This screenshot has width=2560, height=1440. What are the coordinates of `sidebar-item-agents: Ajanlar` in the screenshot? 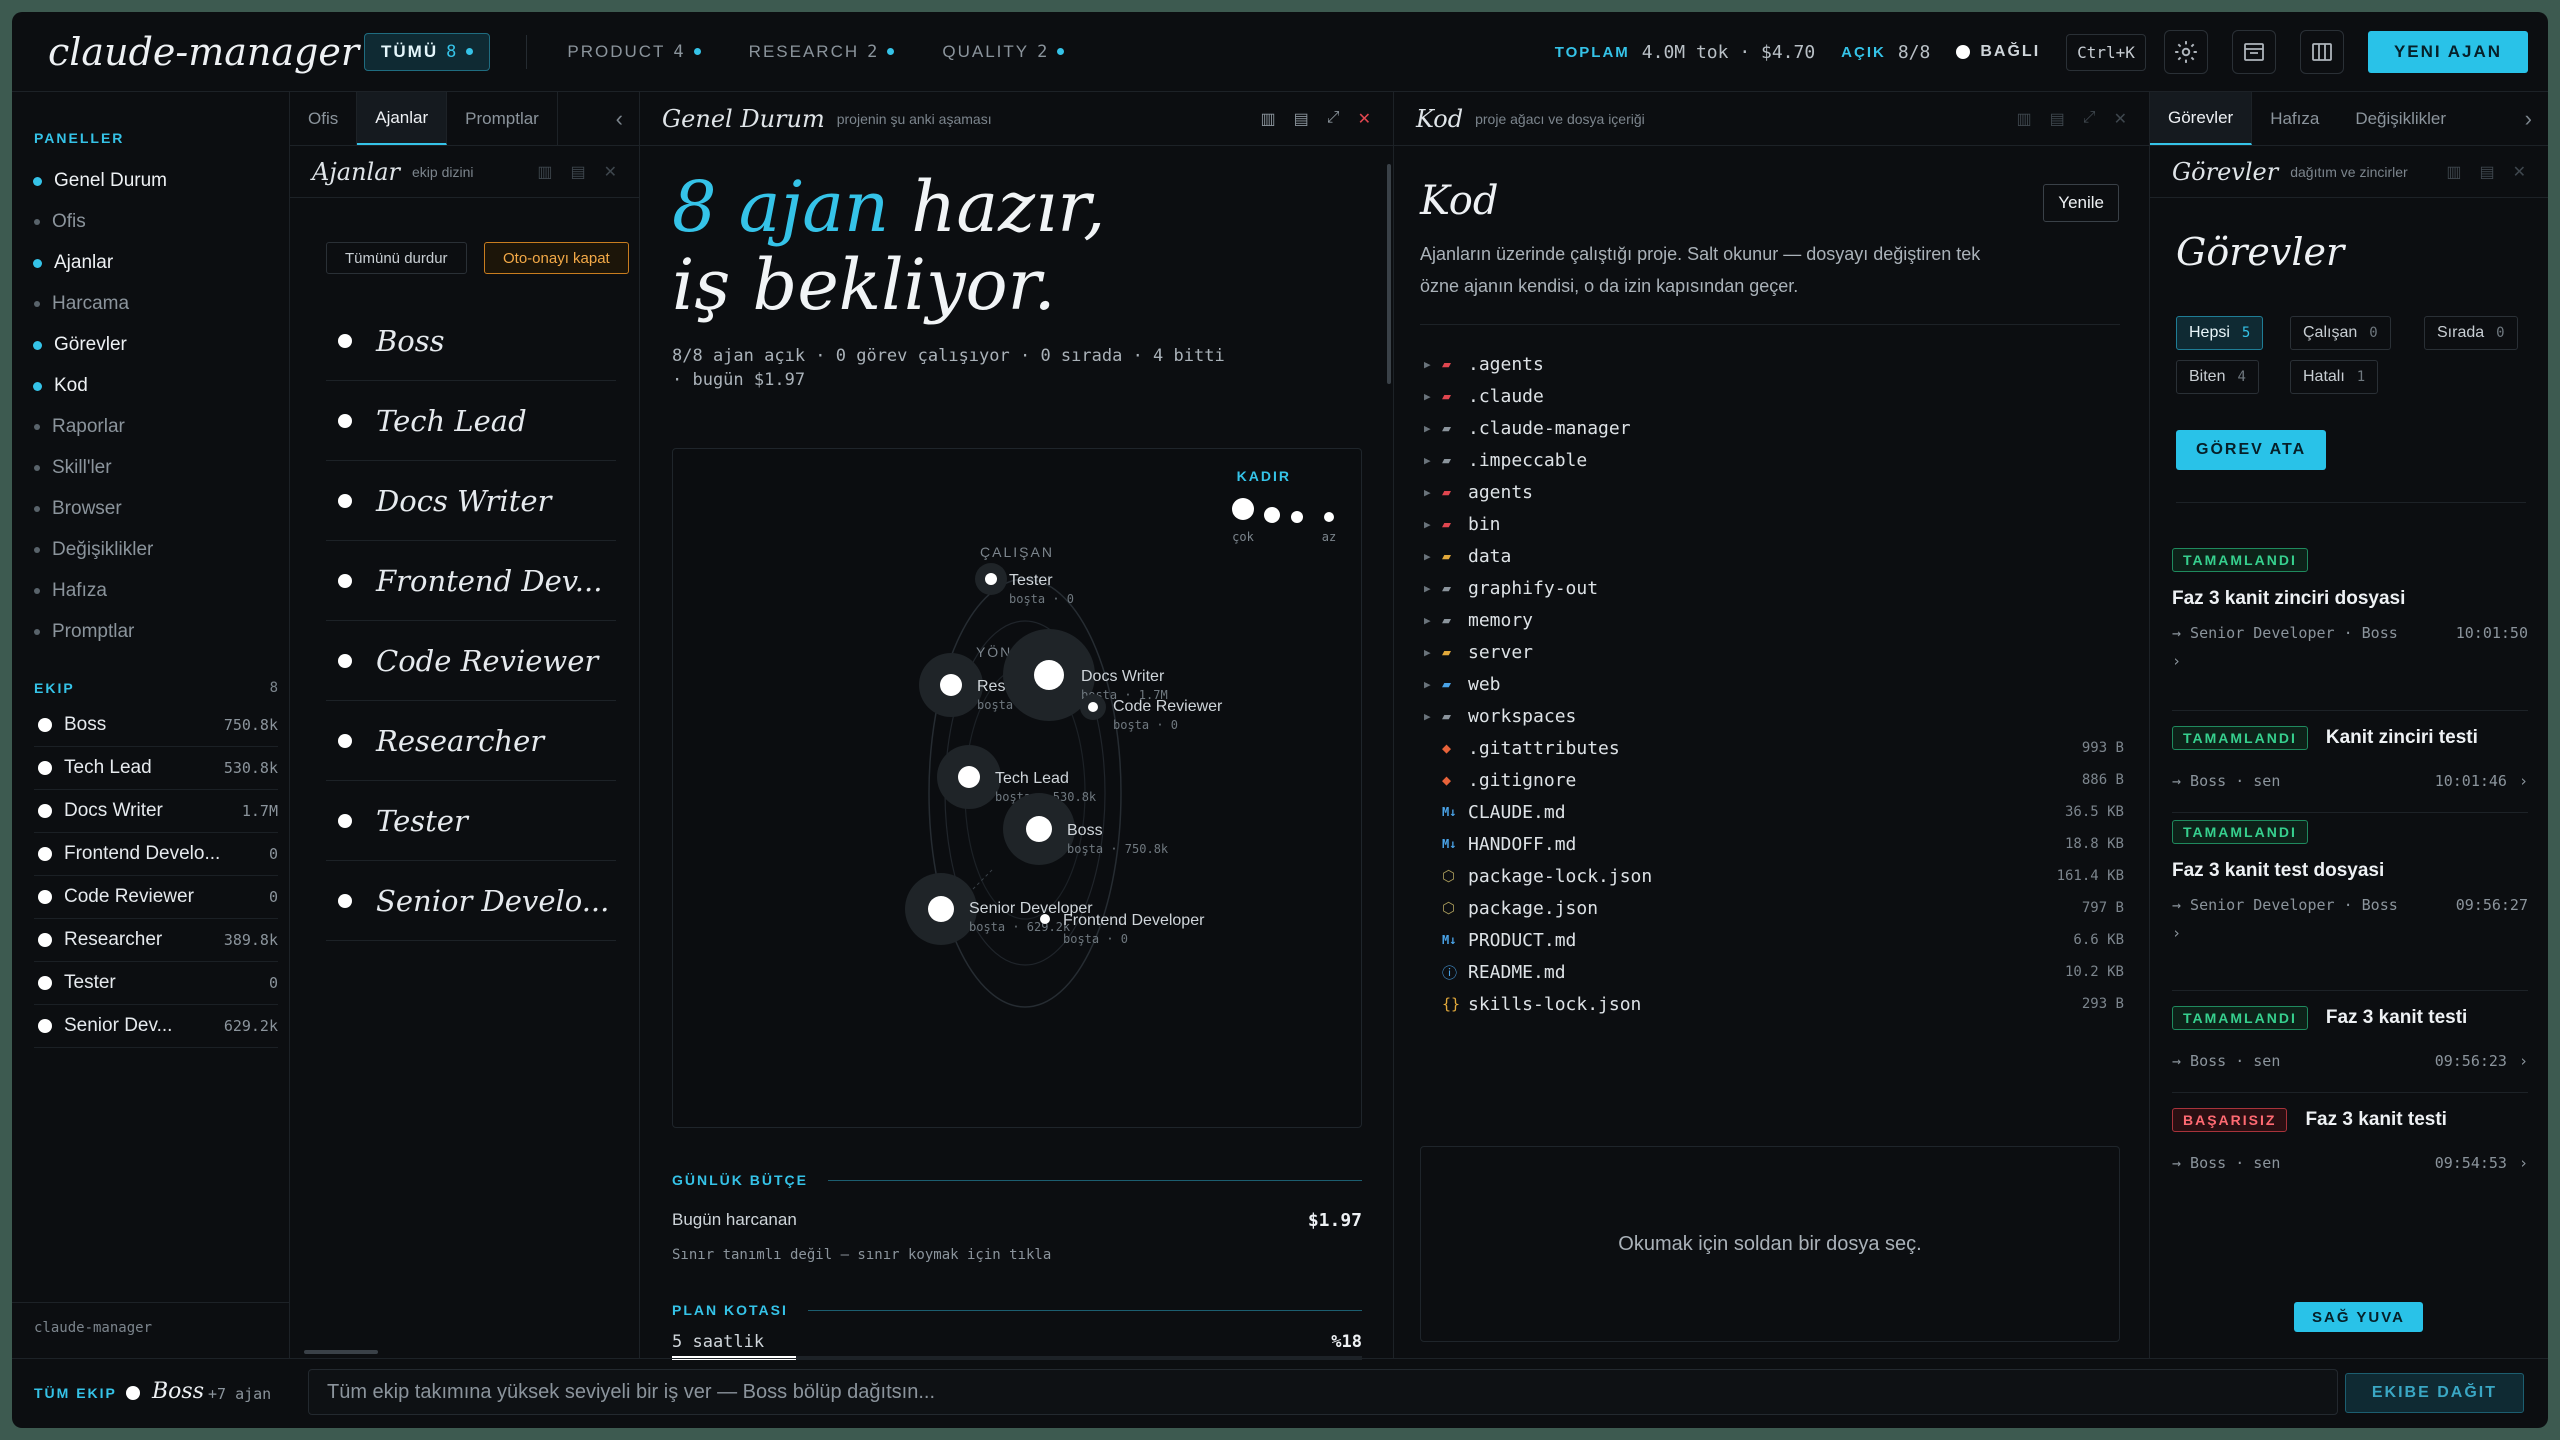 It's located at (73, 263).